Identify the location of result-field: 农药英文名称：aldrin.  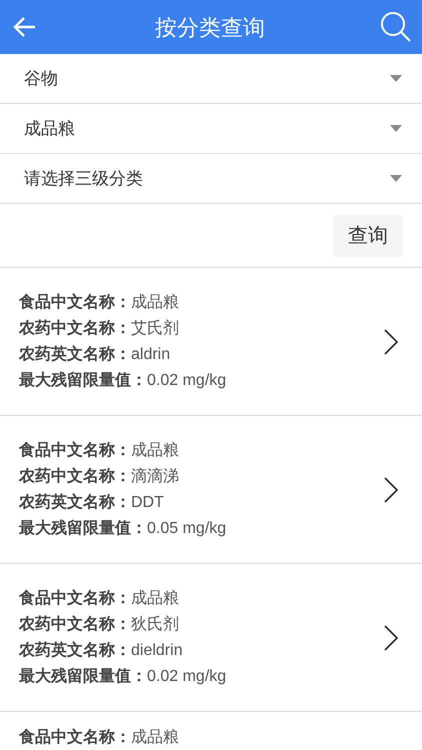
(122, 355).